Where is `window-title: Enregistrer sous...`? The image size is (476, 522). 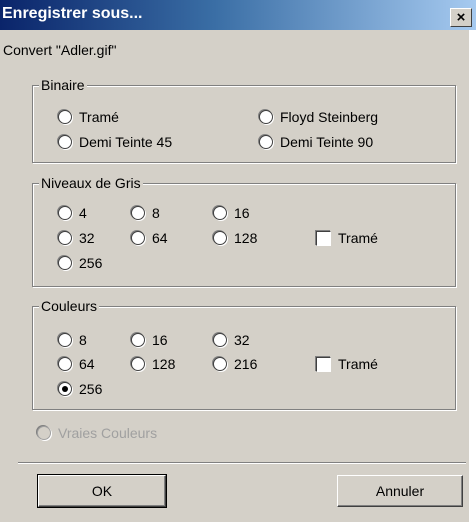
window-title: Enregistrer sous... is located at coordinates (72, 13).